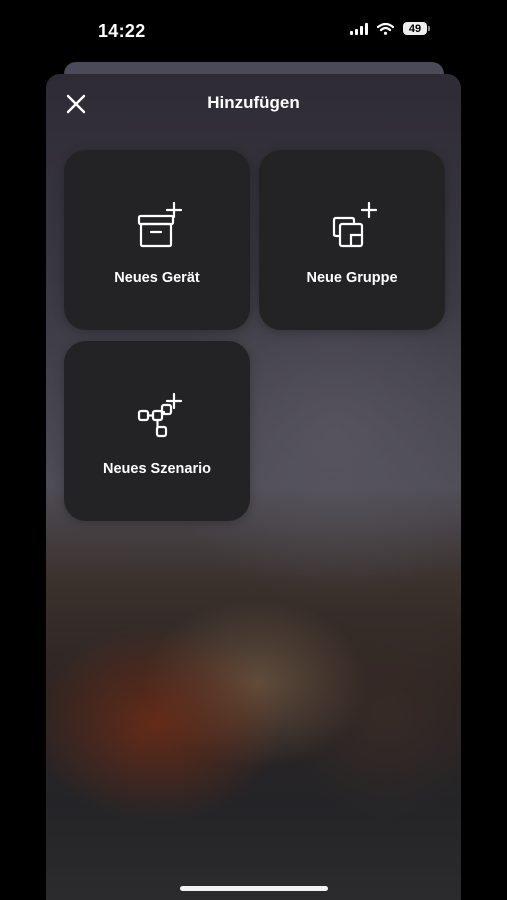 This screenshot has height=900, width=507. I want to click on new-group-label: Neue Gruppe, so click(352, 278).